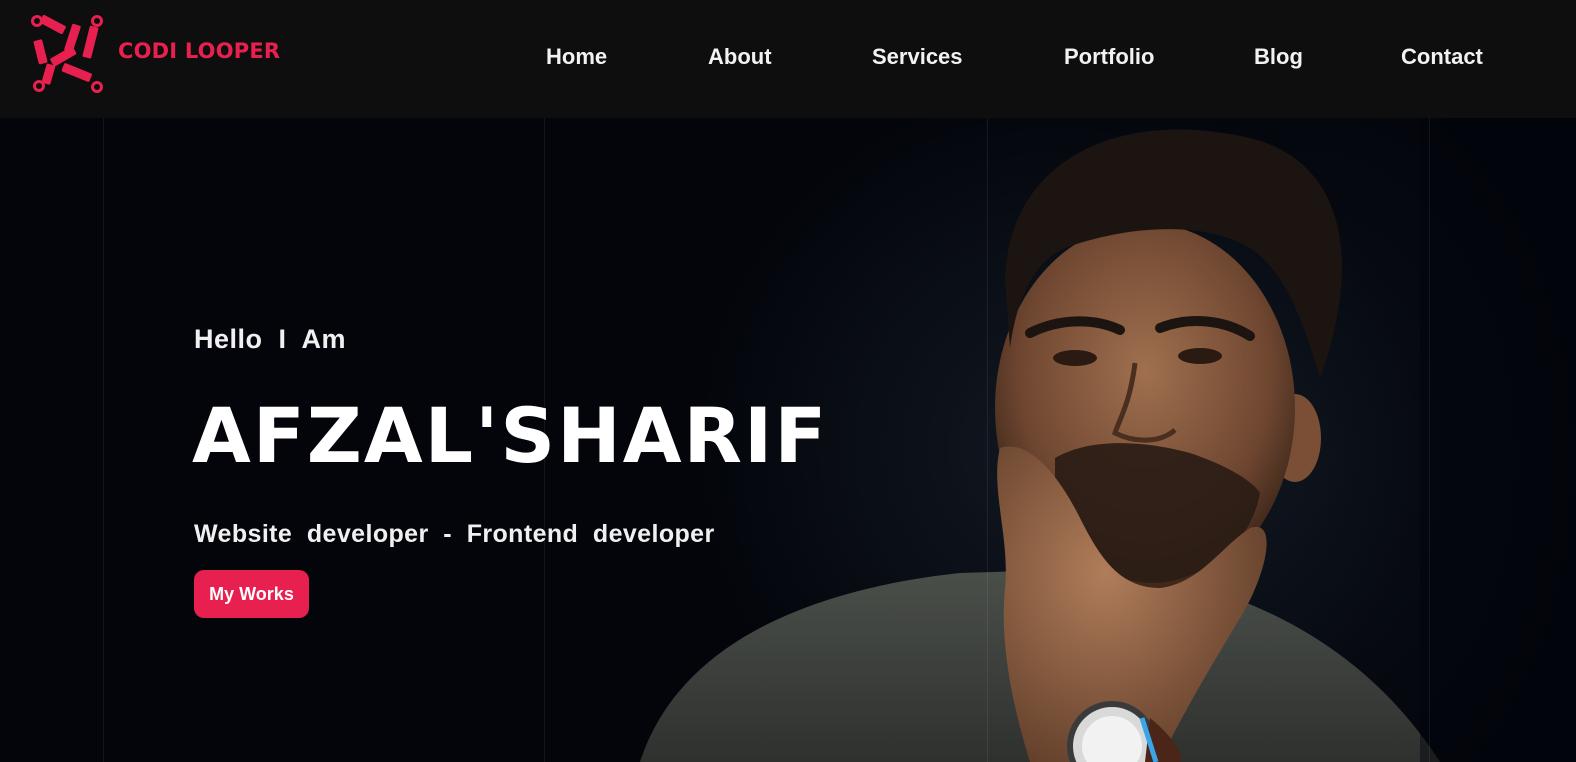  Describe the element at coordinates (251, 594) in the screenshot. I see `my-works-button: My Works` at that location.